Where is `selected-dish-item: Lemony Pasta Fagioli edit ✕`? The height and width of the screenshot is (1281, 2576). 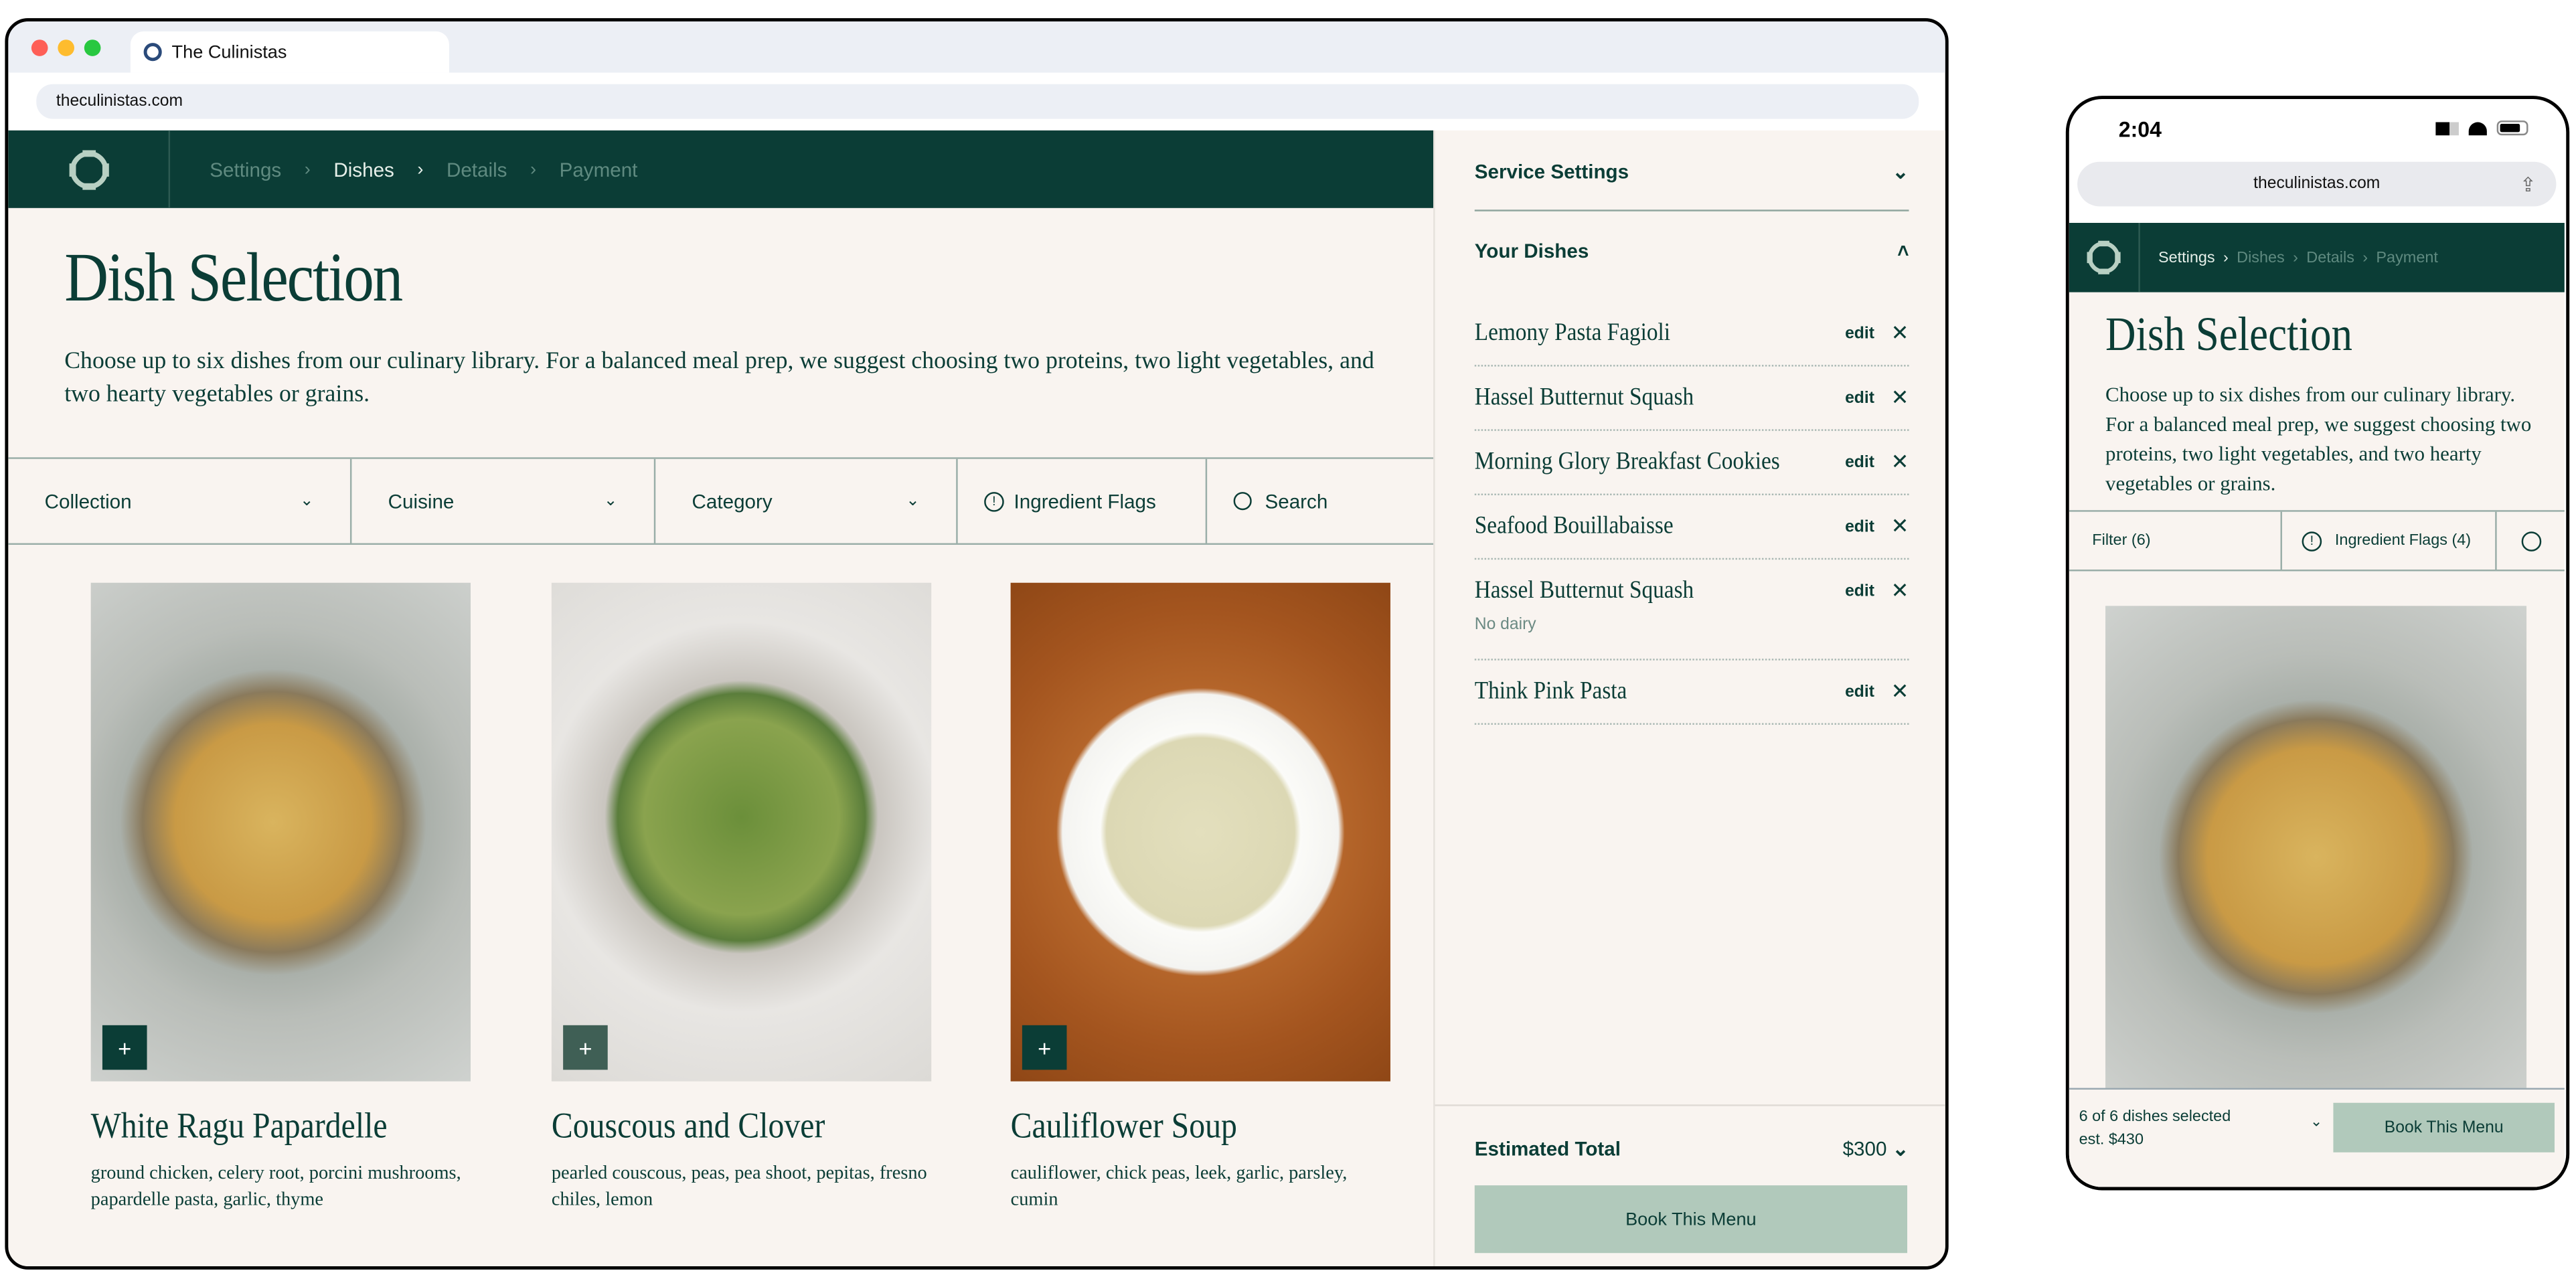
selected-dish-item: Lemony Pasta Fagioli edit ✕ is located at coordinates (1692, 334).